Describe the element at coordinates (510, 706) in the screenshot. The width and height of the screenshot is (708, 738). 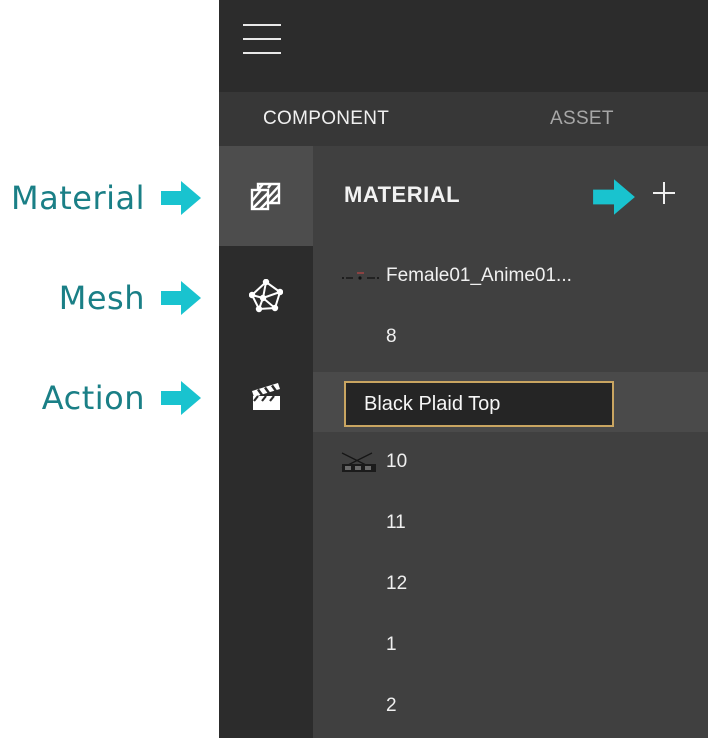
I see `list-item: 2` at that location.